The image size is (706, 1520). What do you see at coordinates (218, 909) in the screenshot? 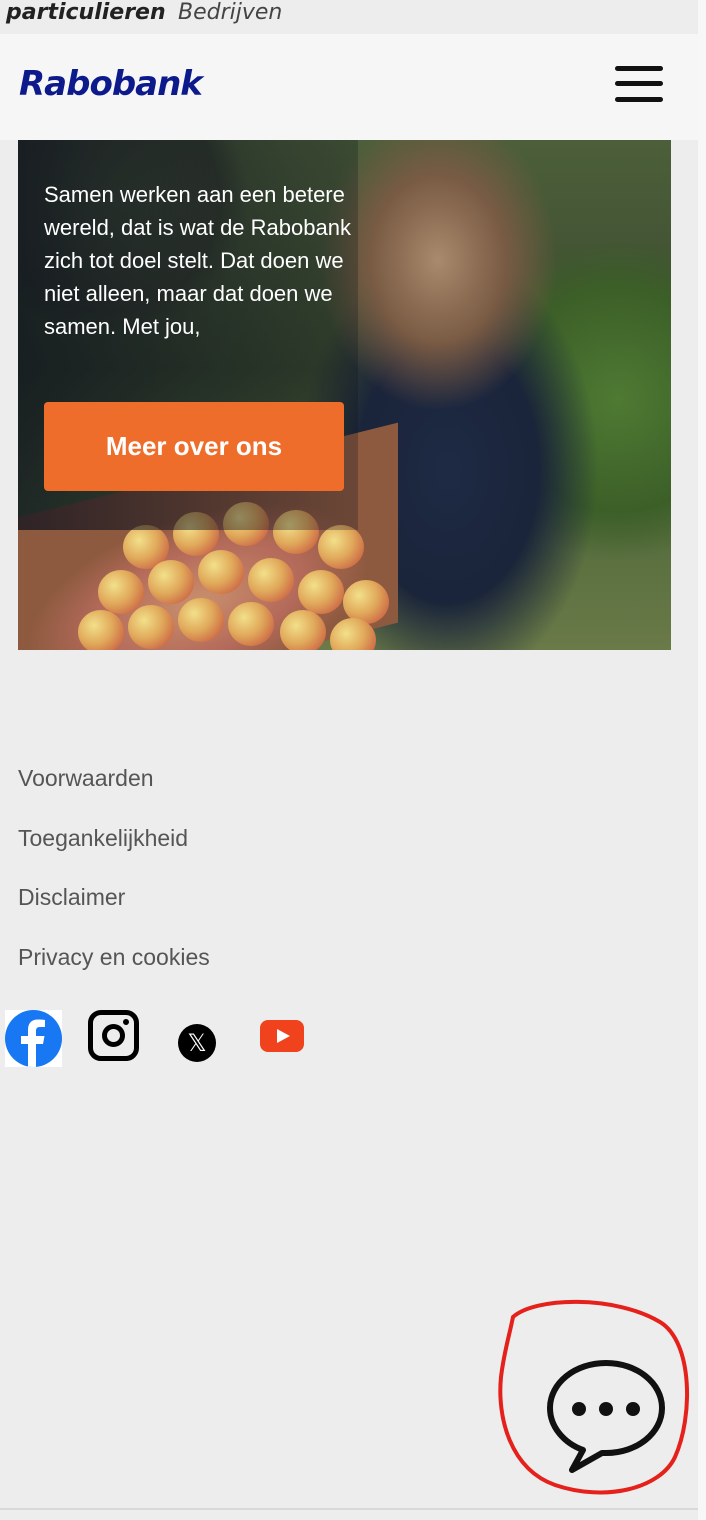
I see `footer-link-disclaimer: Disclaimer` at bounding box center [218, 909].